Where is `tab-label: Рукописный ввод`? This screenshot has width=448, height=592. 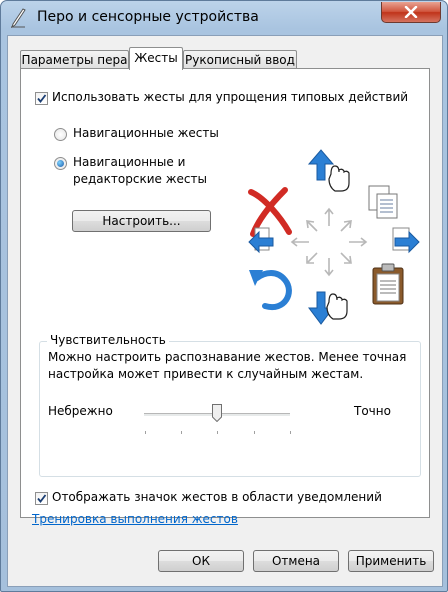
tab-label: Рукописный ввод is located at coordinates (240, 60).